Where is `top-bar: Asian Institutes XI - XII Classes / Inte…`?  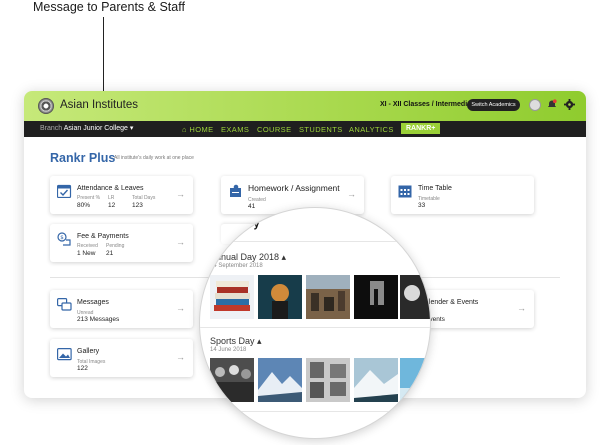
top-bar: Asian Institutes XI - XII Classes / Inte… is located at coordinates (305, 106).